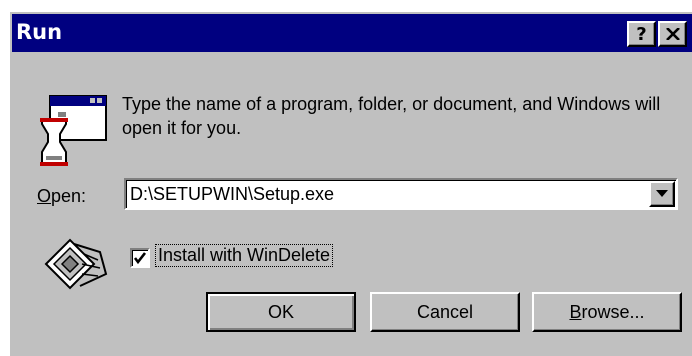  What do you see at coordinates (445, 312) in the screenshot?
I see `cancel-button: Cancel` at bounding box center [445, 312].